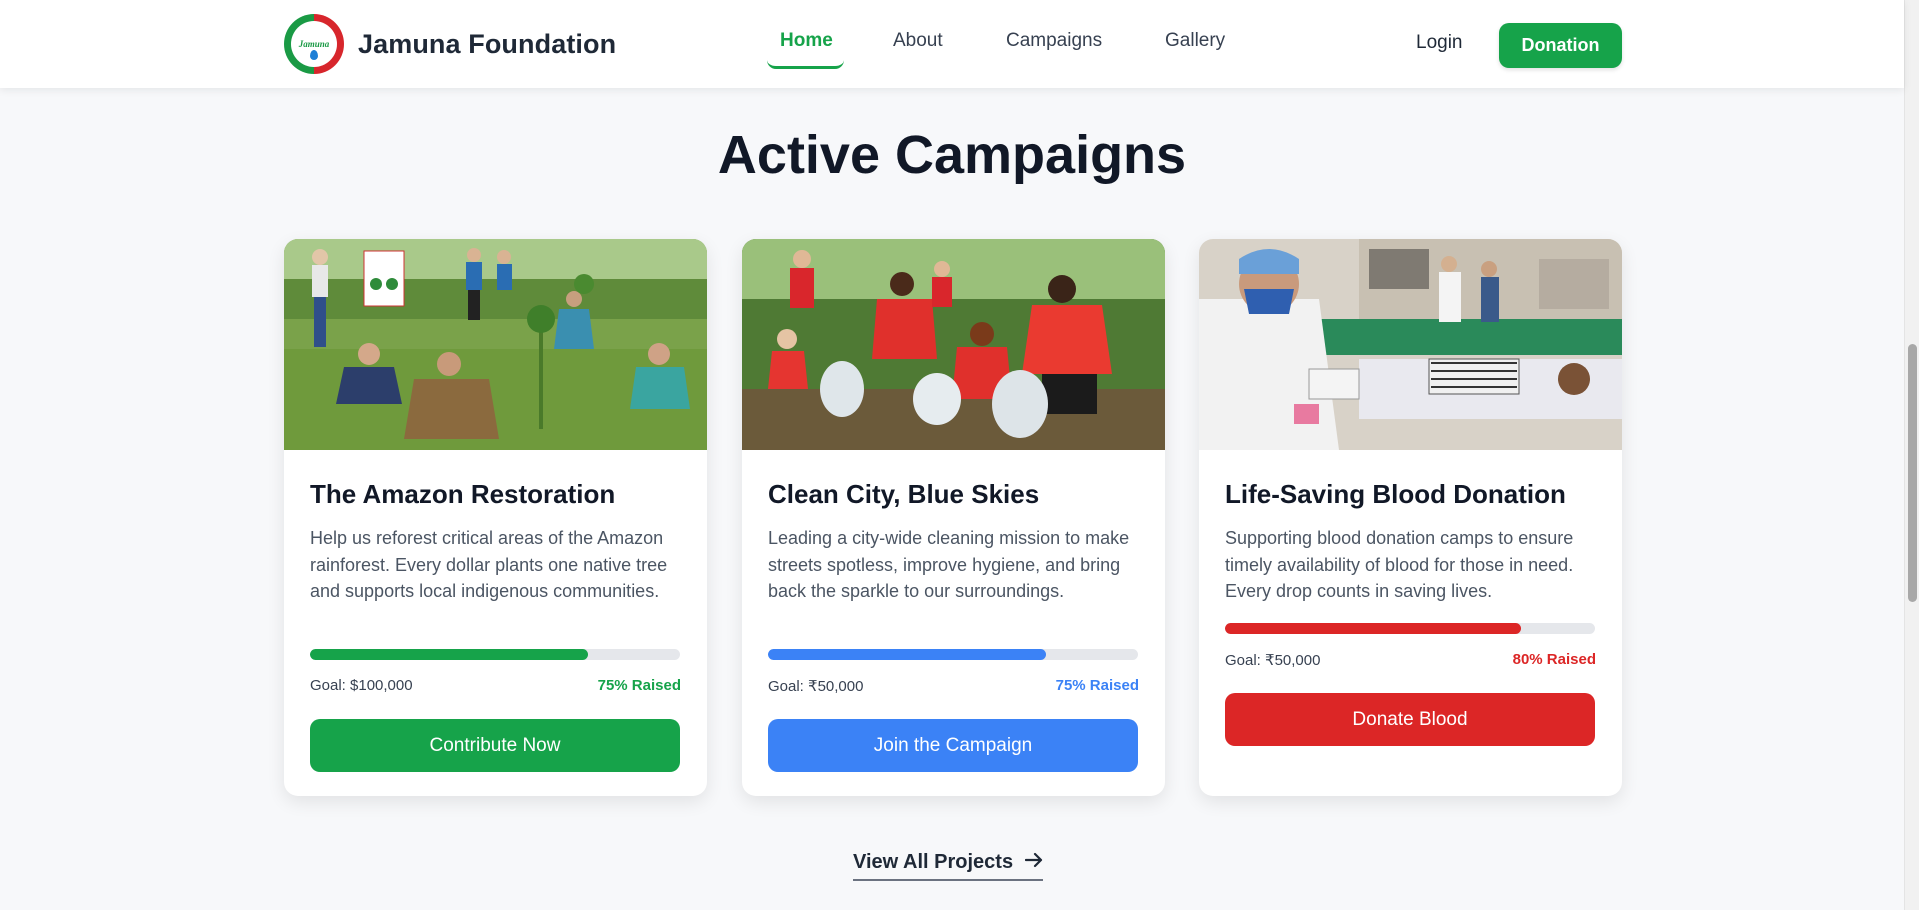 The width and height of the screenshot is (1919, 910). I want to click on page-scrollbar, so click(1911, 455).